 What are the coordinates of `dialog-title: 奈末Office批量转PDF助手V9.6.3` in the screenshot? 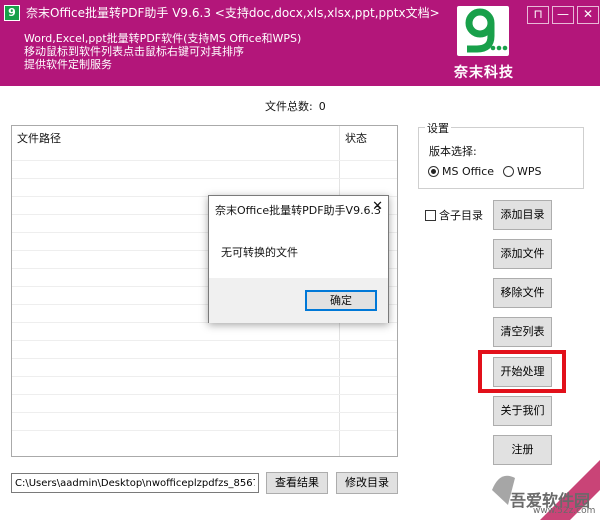 It's located at (298, 210).